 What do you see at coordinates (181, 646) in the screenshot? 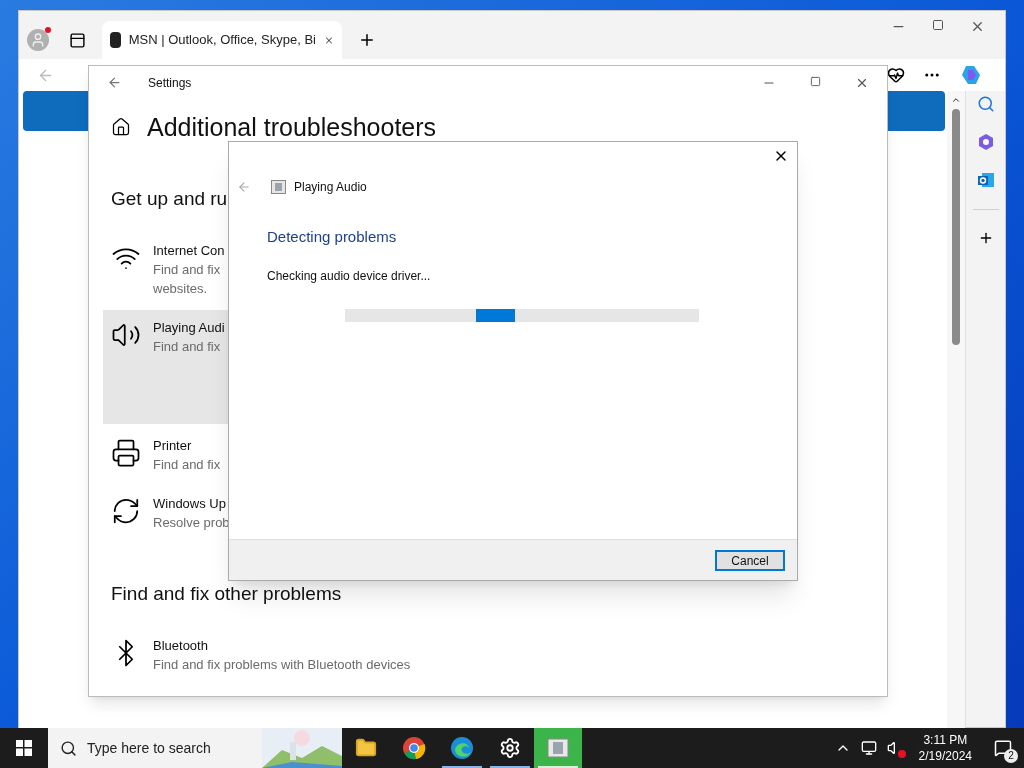
I see `item-title: Bluetooth` at bounding box center [181, 646].